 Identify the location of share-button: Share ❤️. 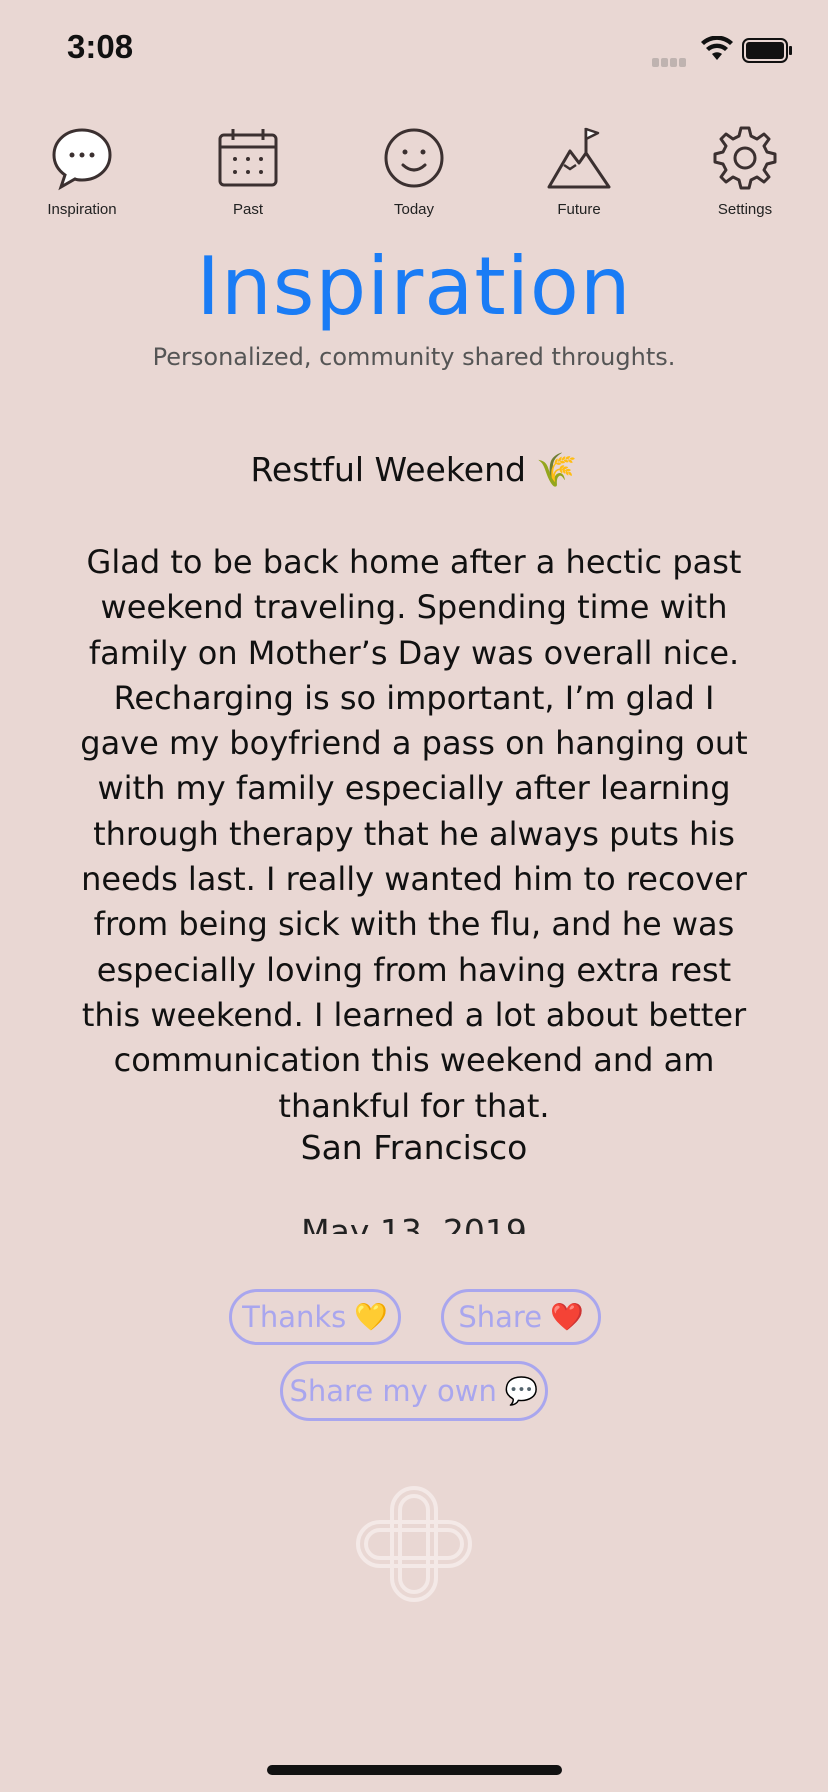
(521, 1317).